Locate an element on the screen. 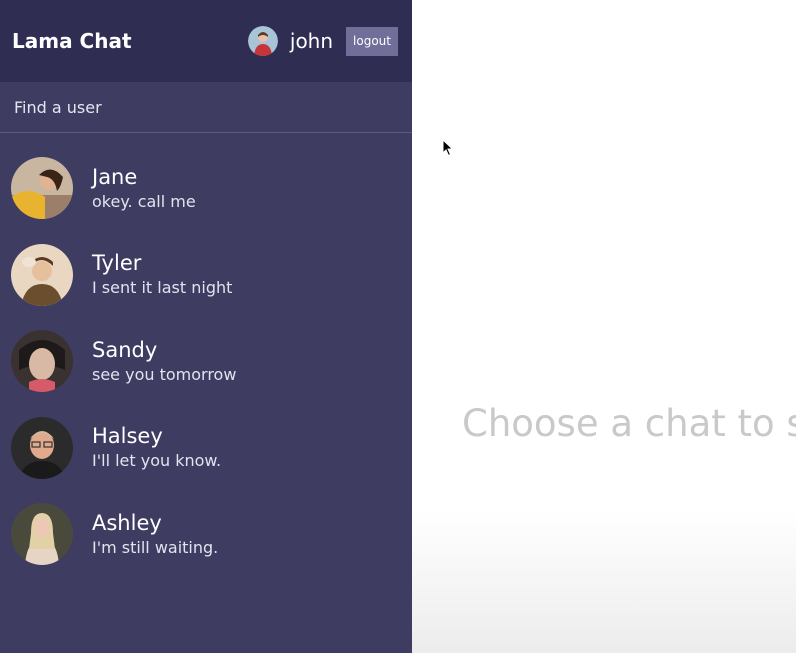 This screenshot has height=653, width=796. search-input is located at coordinates (206, 107).